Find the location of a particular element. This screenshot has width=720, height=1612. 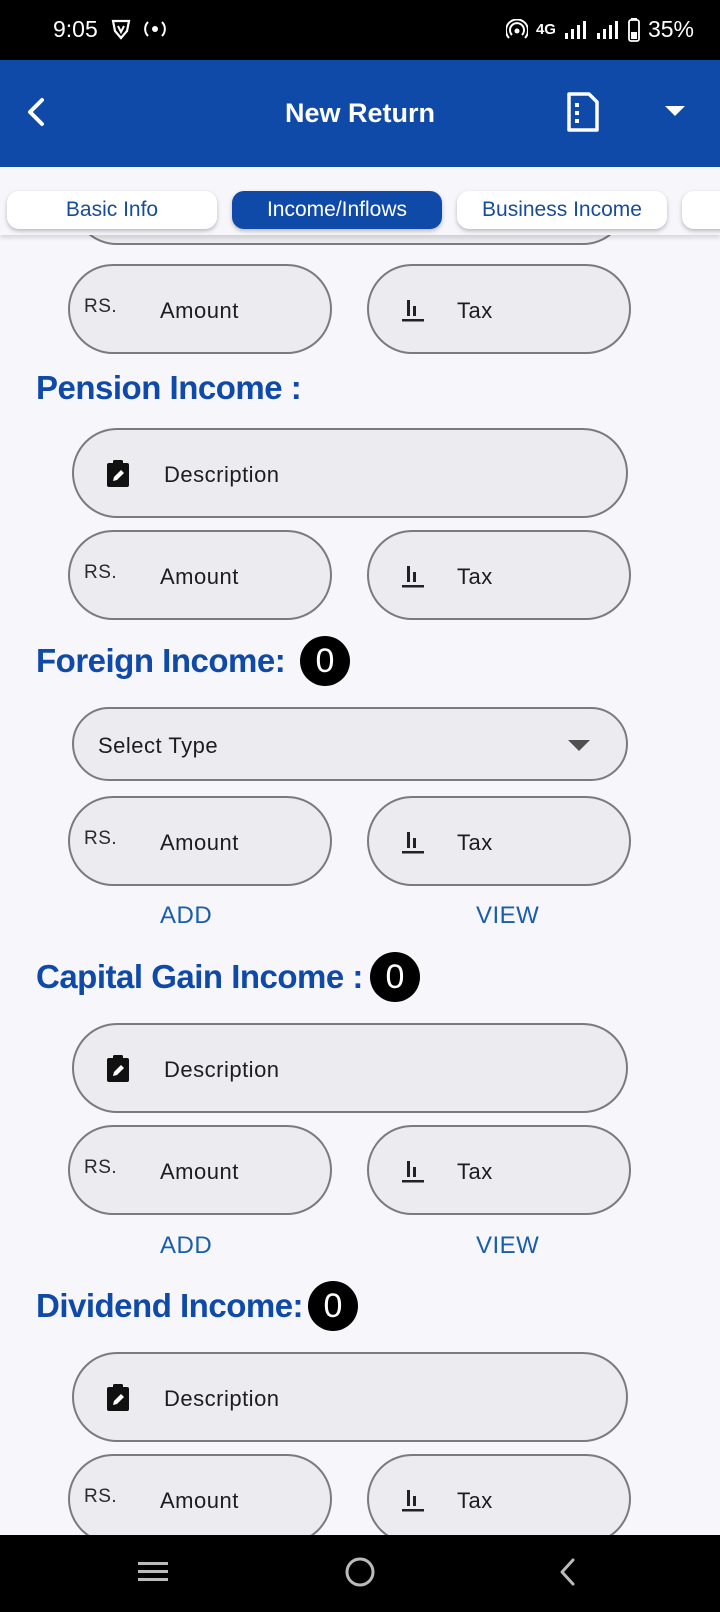

battery-icon is located at coordinates (634, 29).